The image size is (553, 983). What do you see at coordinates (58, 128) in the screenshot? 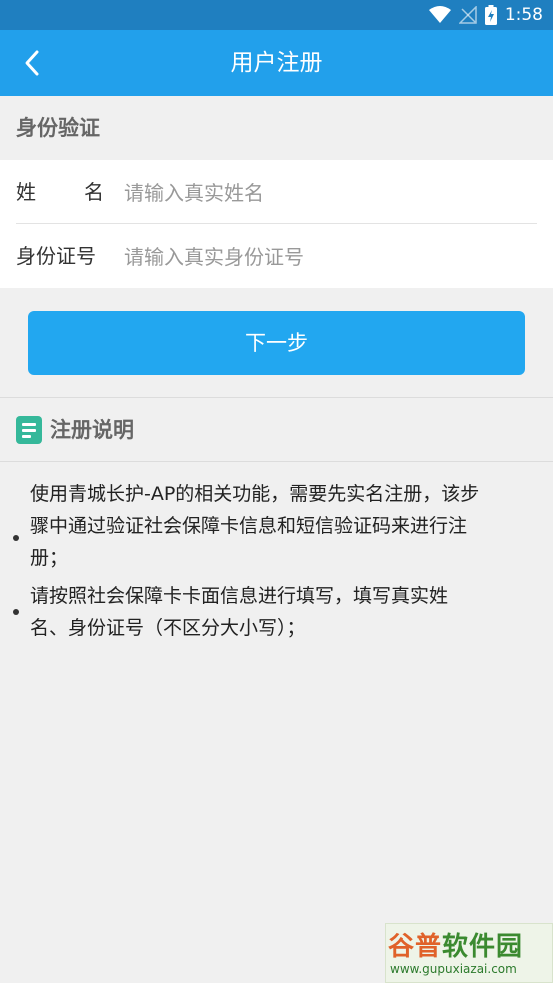
I see `identity-section-title: 身份验证` at bounding box center [58, 128].